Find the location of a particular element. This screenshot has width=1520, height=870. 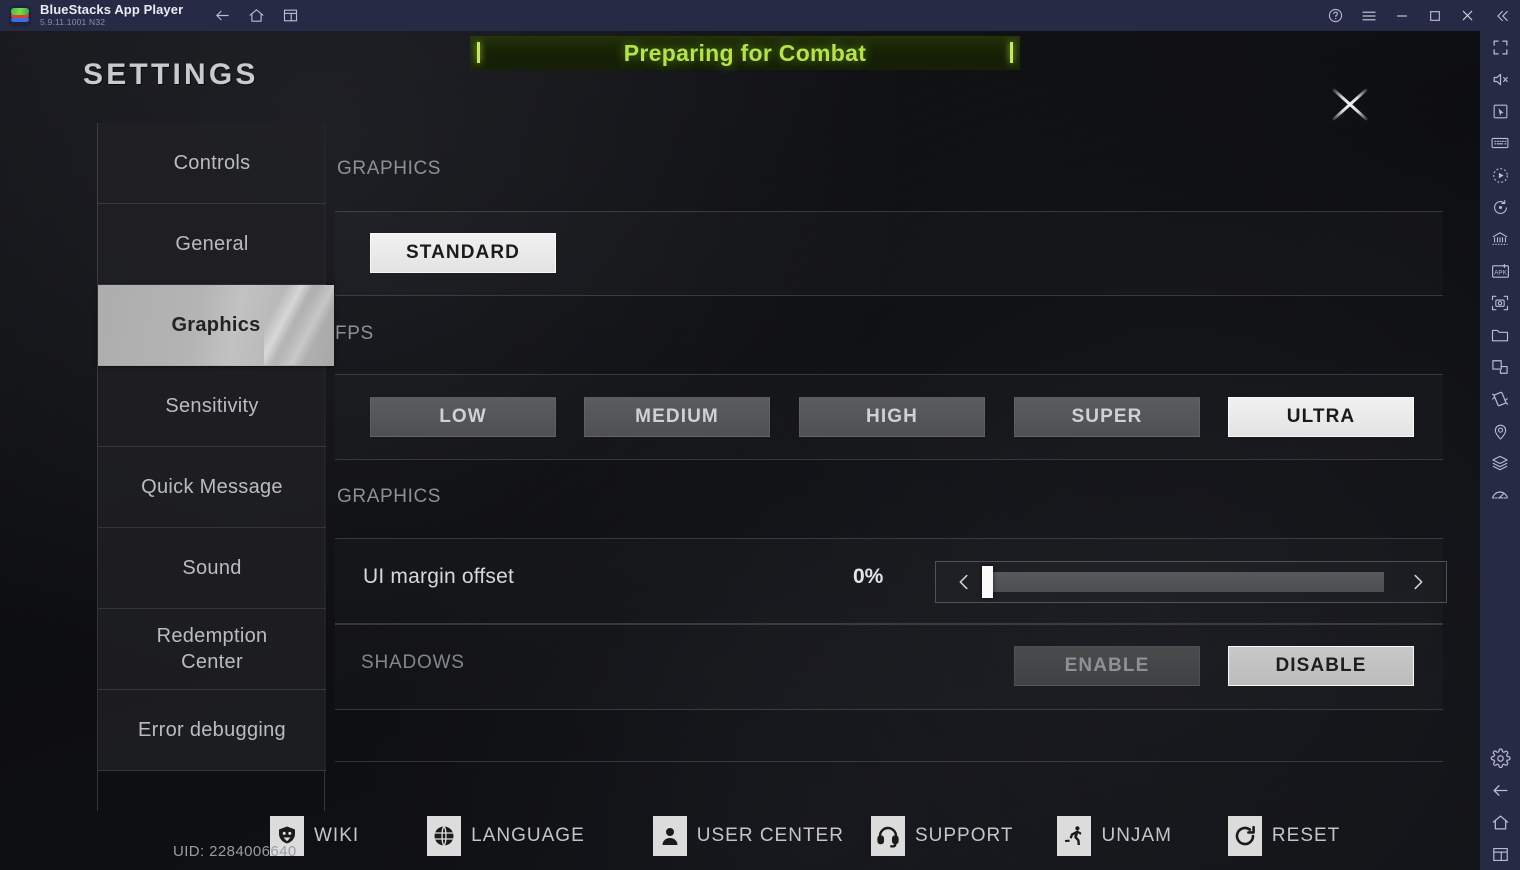

tab-controls: Controls is located at coordinates (212, 163).